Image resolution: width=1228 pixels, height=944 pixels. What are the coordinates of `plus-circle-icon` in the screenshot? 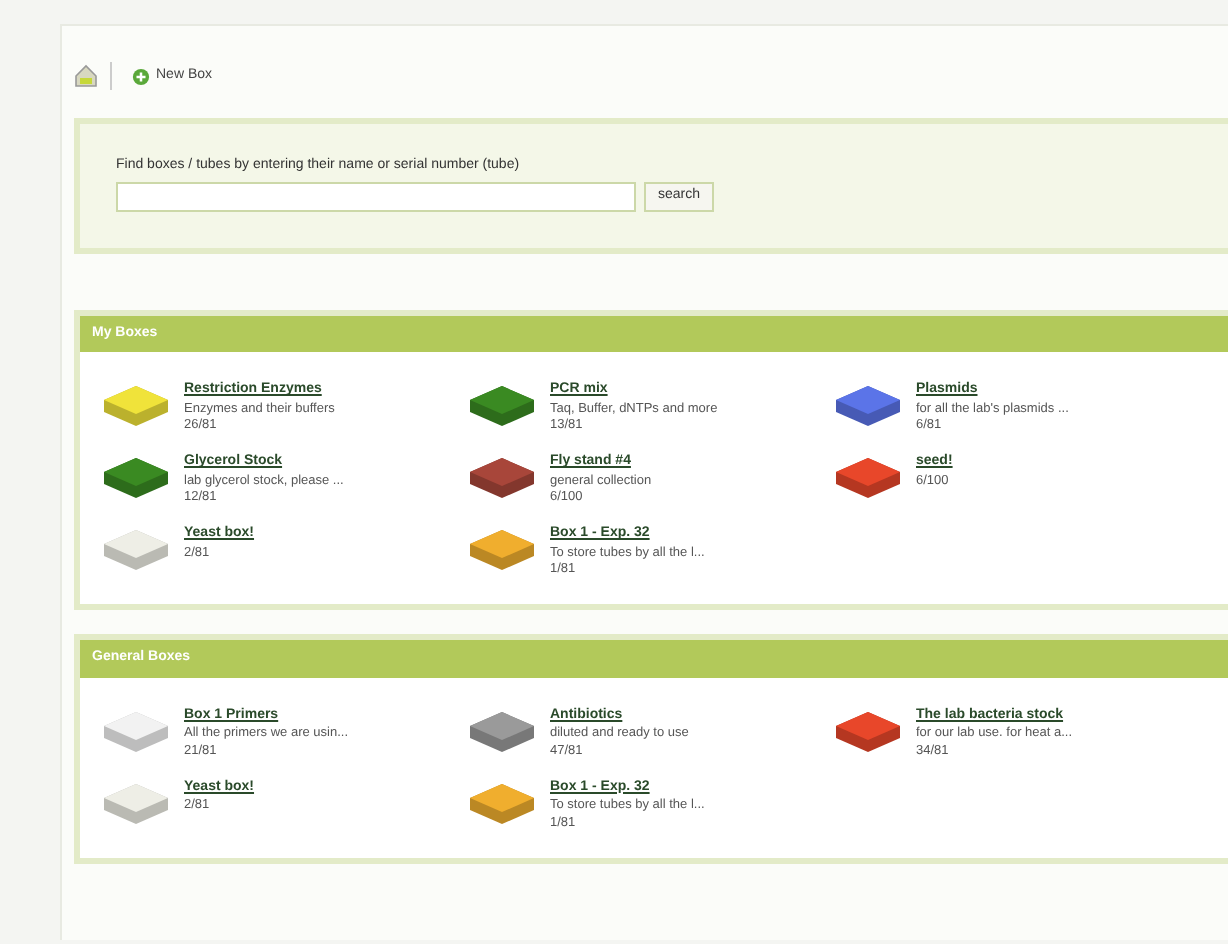 It's located at (141, 76).